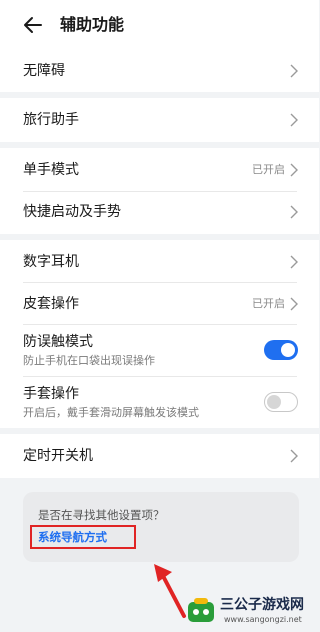 The width and height of the screenshot is (320, 632). I want to click on row-glove-mode: 手套操作 开启后，戴手套滑动屏幕触发该模式, so click(159, 402).